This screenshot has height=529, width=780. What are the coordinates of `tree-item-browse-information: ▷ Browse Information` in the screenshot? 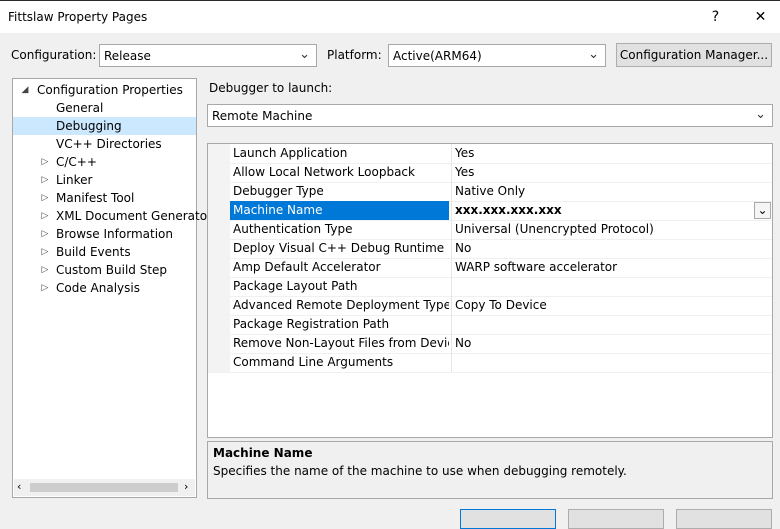 It's located at (104, 234).